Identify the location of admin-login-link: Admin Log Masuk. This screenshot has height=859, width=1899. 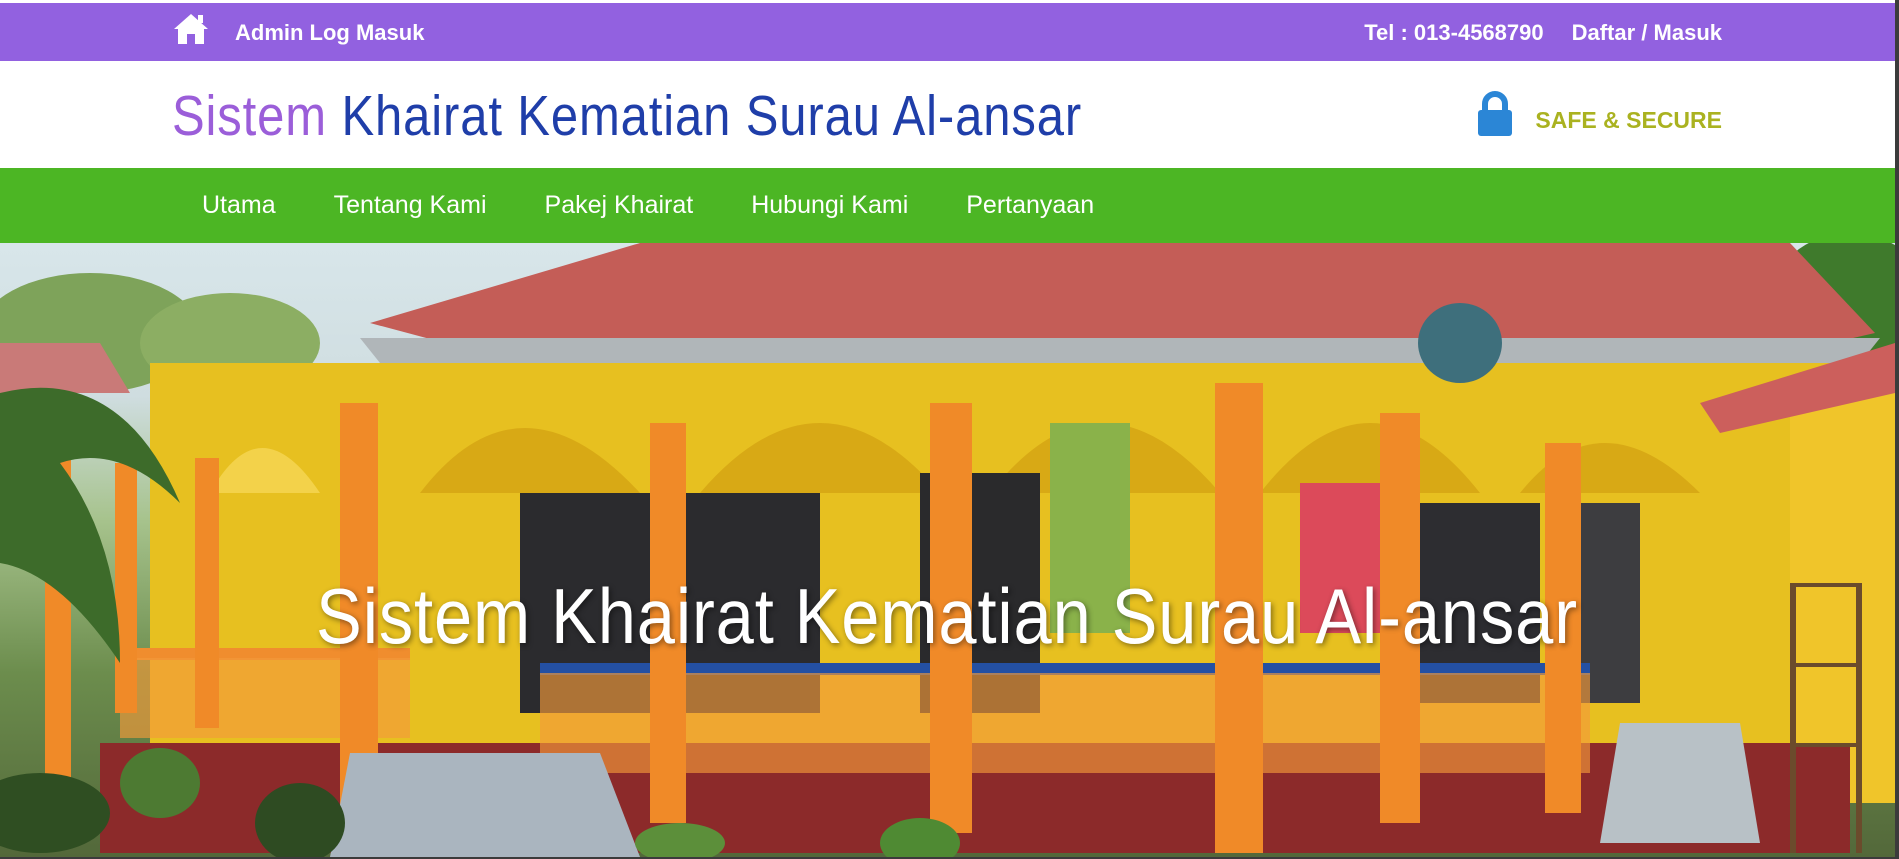
(329, 33).